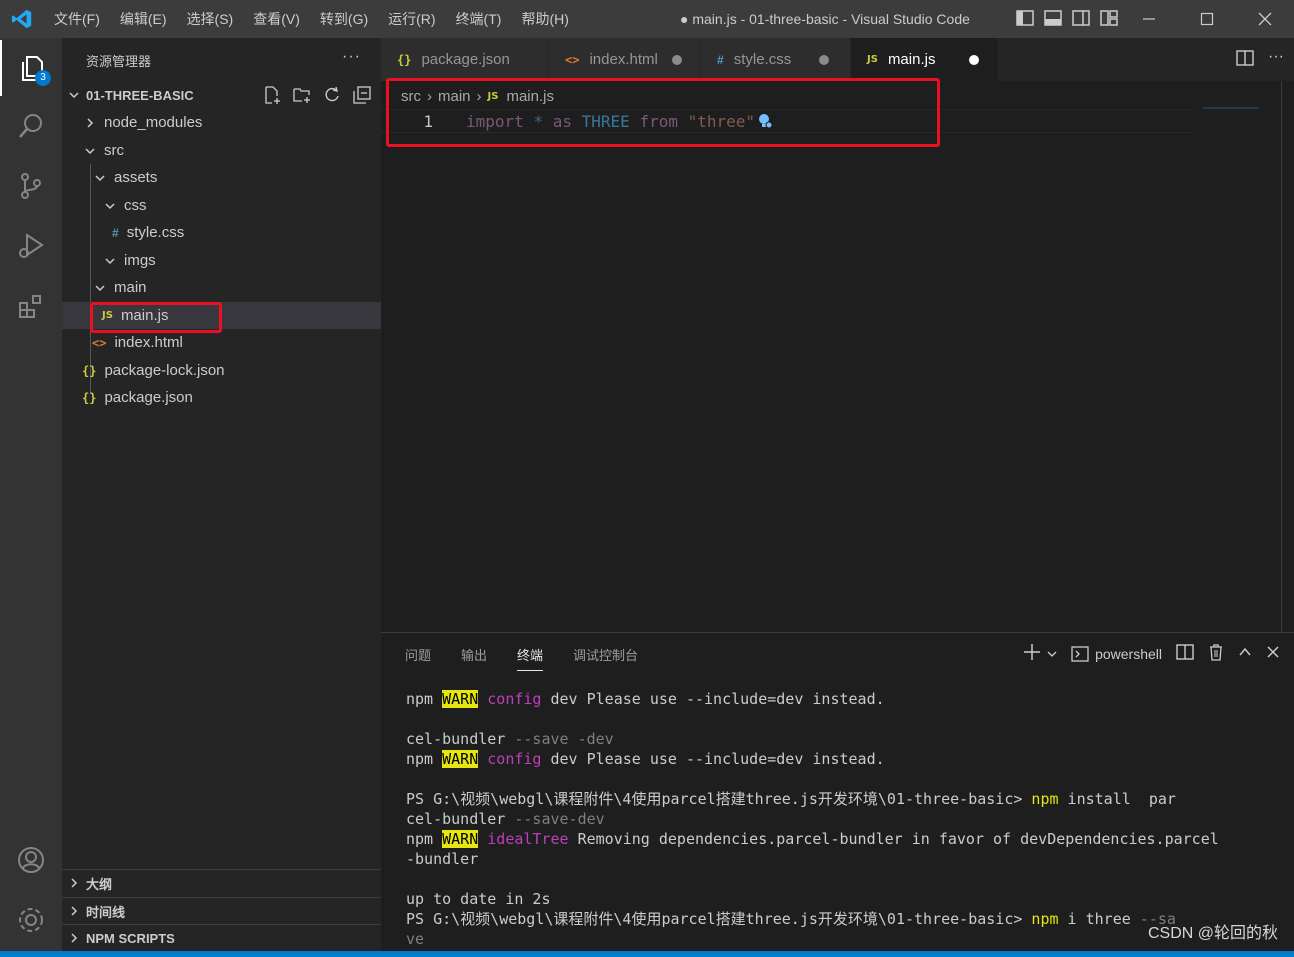 The height and width of the screenshot is (957, 1294). What do you see at coordinates (478, 899) in the screenshot?
I see `terminal-text: up to date in 2s` at bounding box center [478, 899].